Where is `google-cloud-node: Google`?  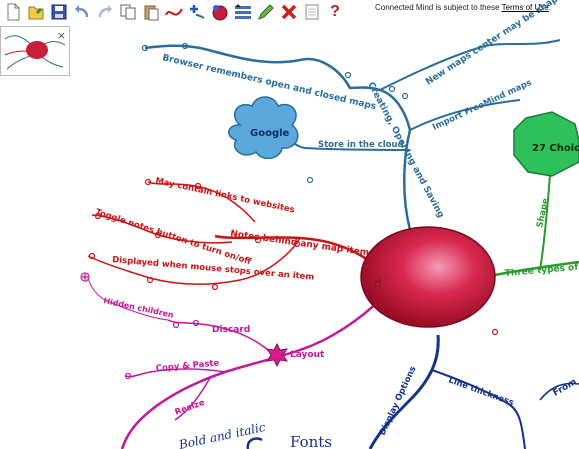 google-cloud-node: Google is located at coordinates (263, 128).